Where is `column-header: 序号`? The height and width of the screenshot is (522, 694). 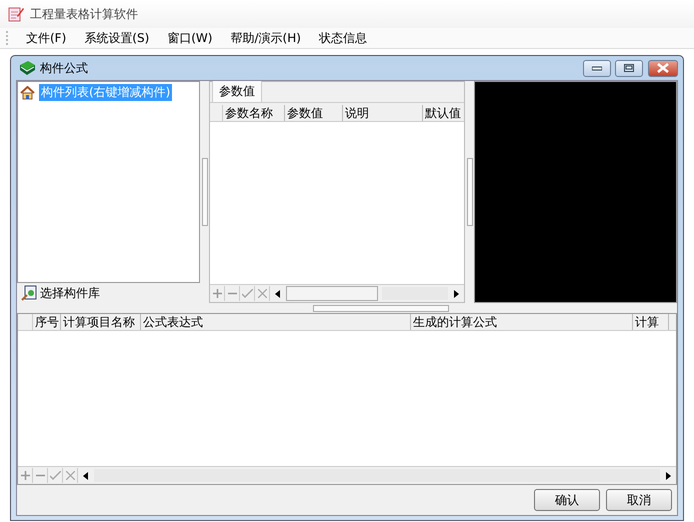
column-header: 序号 is located at coordinates (47, 322).